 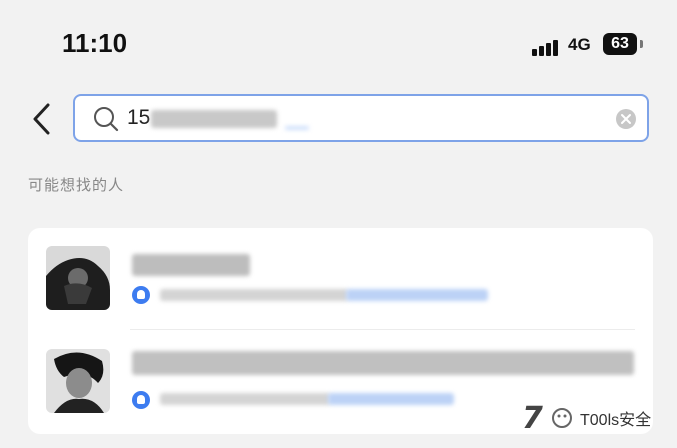 What do you see at coordinates (579, 44) in the screenshot?
I see `network-type: 4G` at bounding box center [579, 44].